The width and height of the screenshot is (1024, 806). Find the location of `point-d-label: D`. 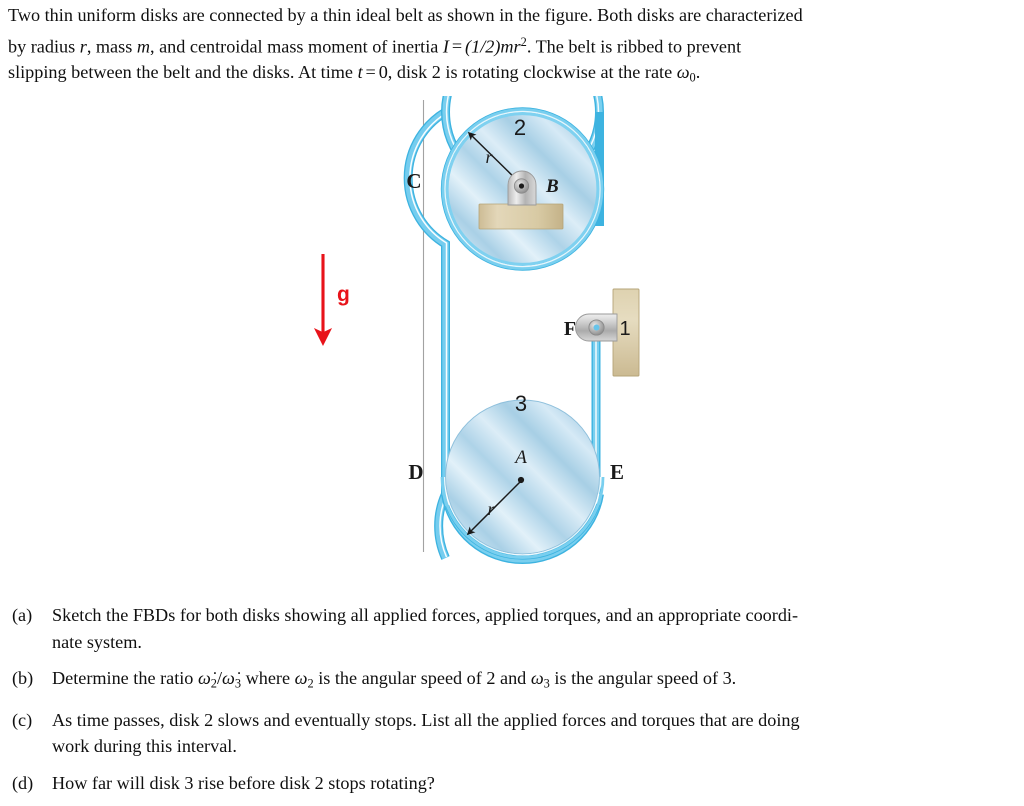

point-d-label: D is located at coordinates (415, 472).